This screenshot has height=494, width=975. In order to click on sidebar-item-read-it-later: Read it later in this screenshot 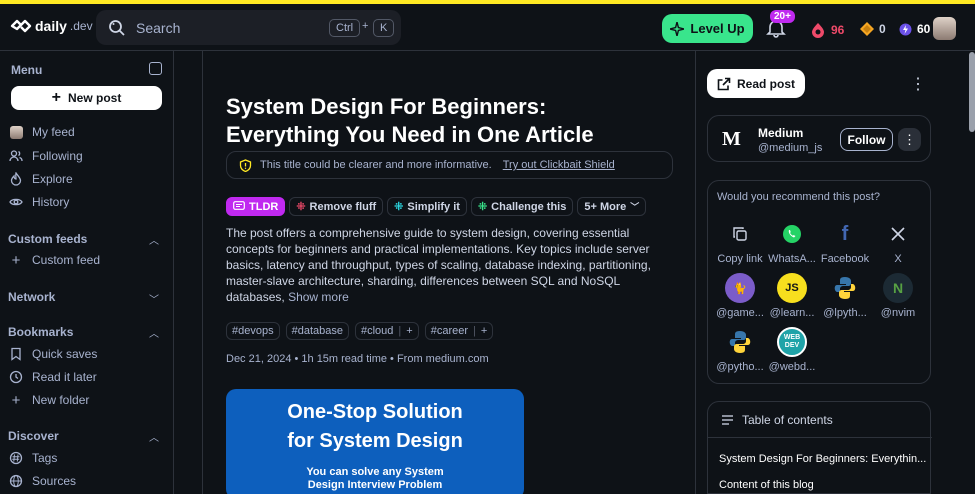, I will do `click(53, 377)`.